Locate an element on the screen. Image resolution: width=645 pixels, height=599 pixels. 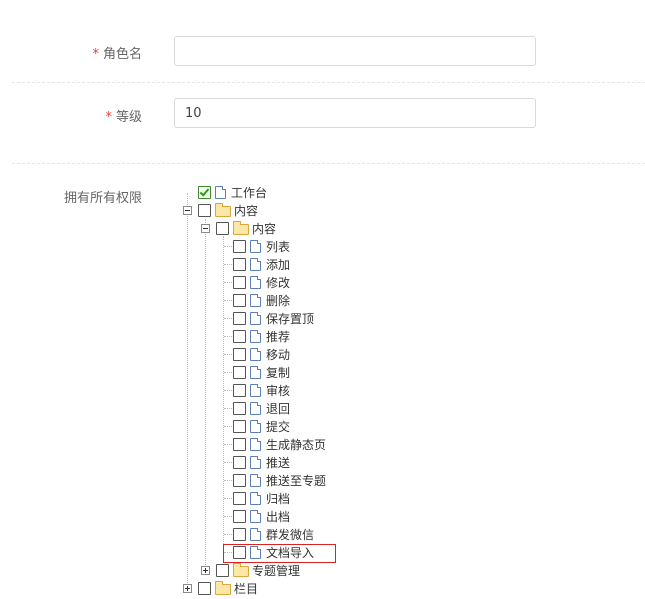
tree-node-content-root: 内容 is located at coordinates (220, 210).